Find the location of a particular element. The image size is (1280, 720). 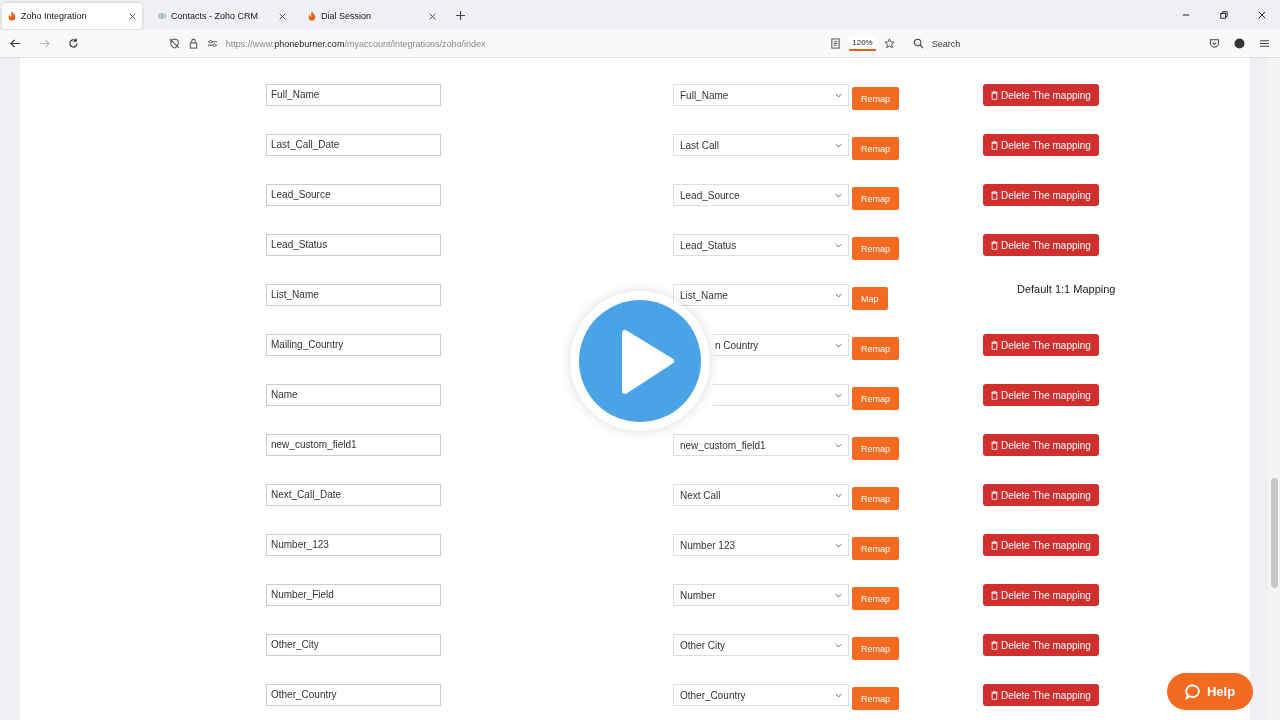

search-field: Search is located at coordinates (1031, 43).